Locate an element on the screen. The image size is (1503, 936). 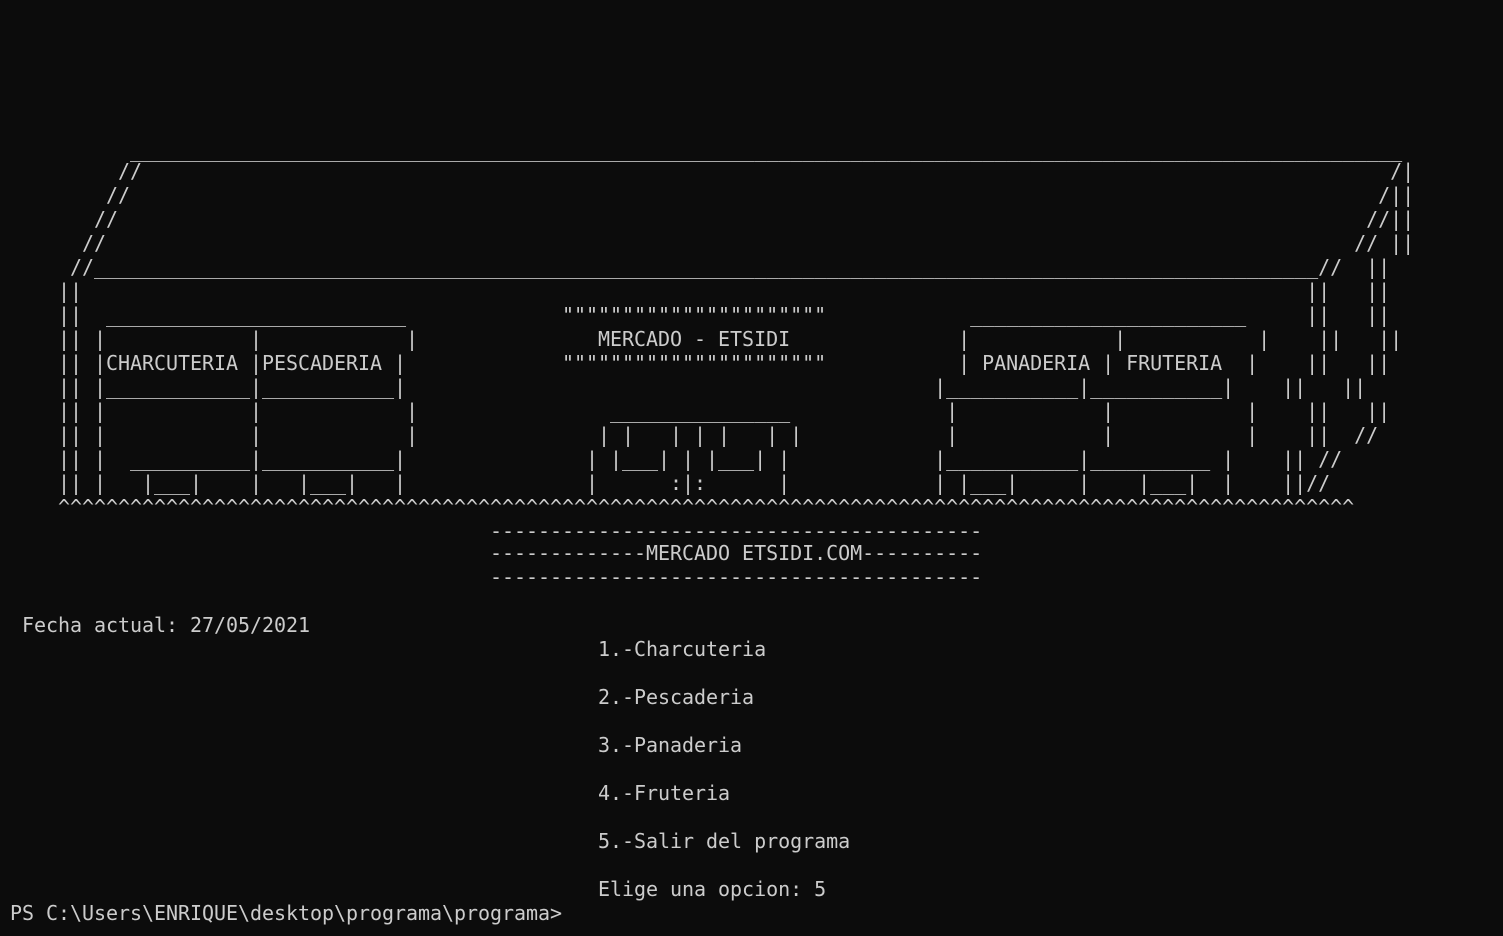
ascii-art-line: // // || is located at coordinates (712, 243).